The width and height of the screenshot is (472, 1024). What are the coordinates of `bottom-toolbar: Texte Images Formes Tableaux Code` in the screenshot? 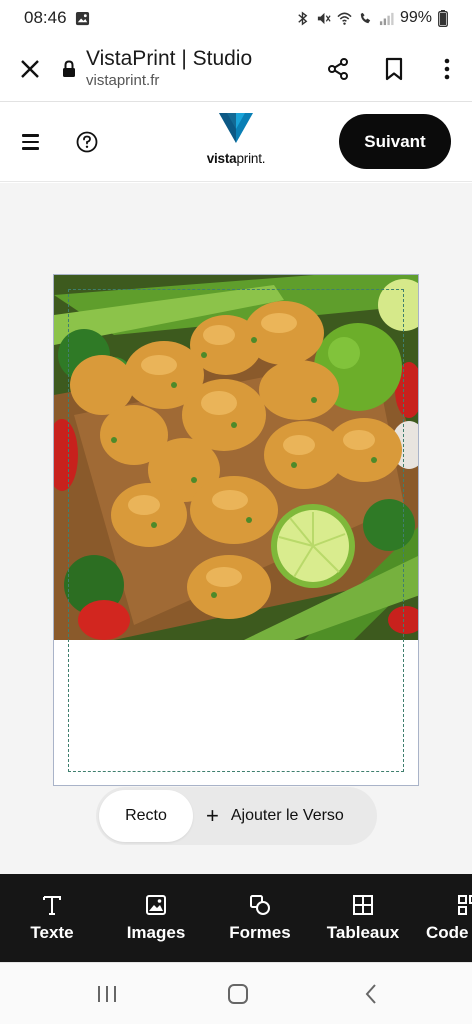 It's located at (236, 918).